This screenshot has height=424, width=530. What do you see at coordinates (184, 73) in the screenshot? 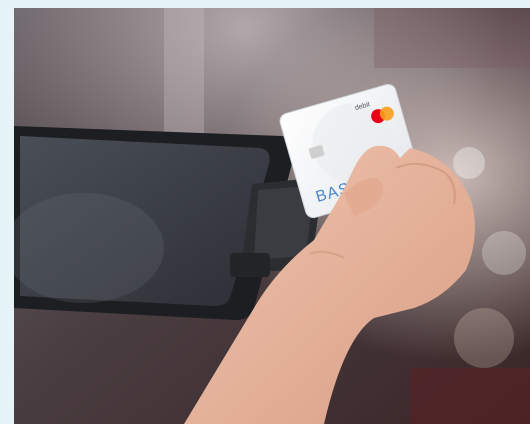
I see `background-column` at bounding box center [184, 73].